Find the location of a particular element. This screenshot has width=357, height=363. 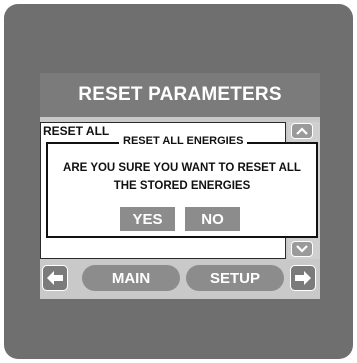

setup-button: SETUP is located at coordinates (235, 278).